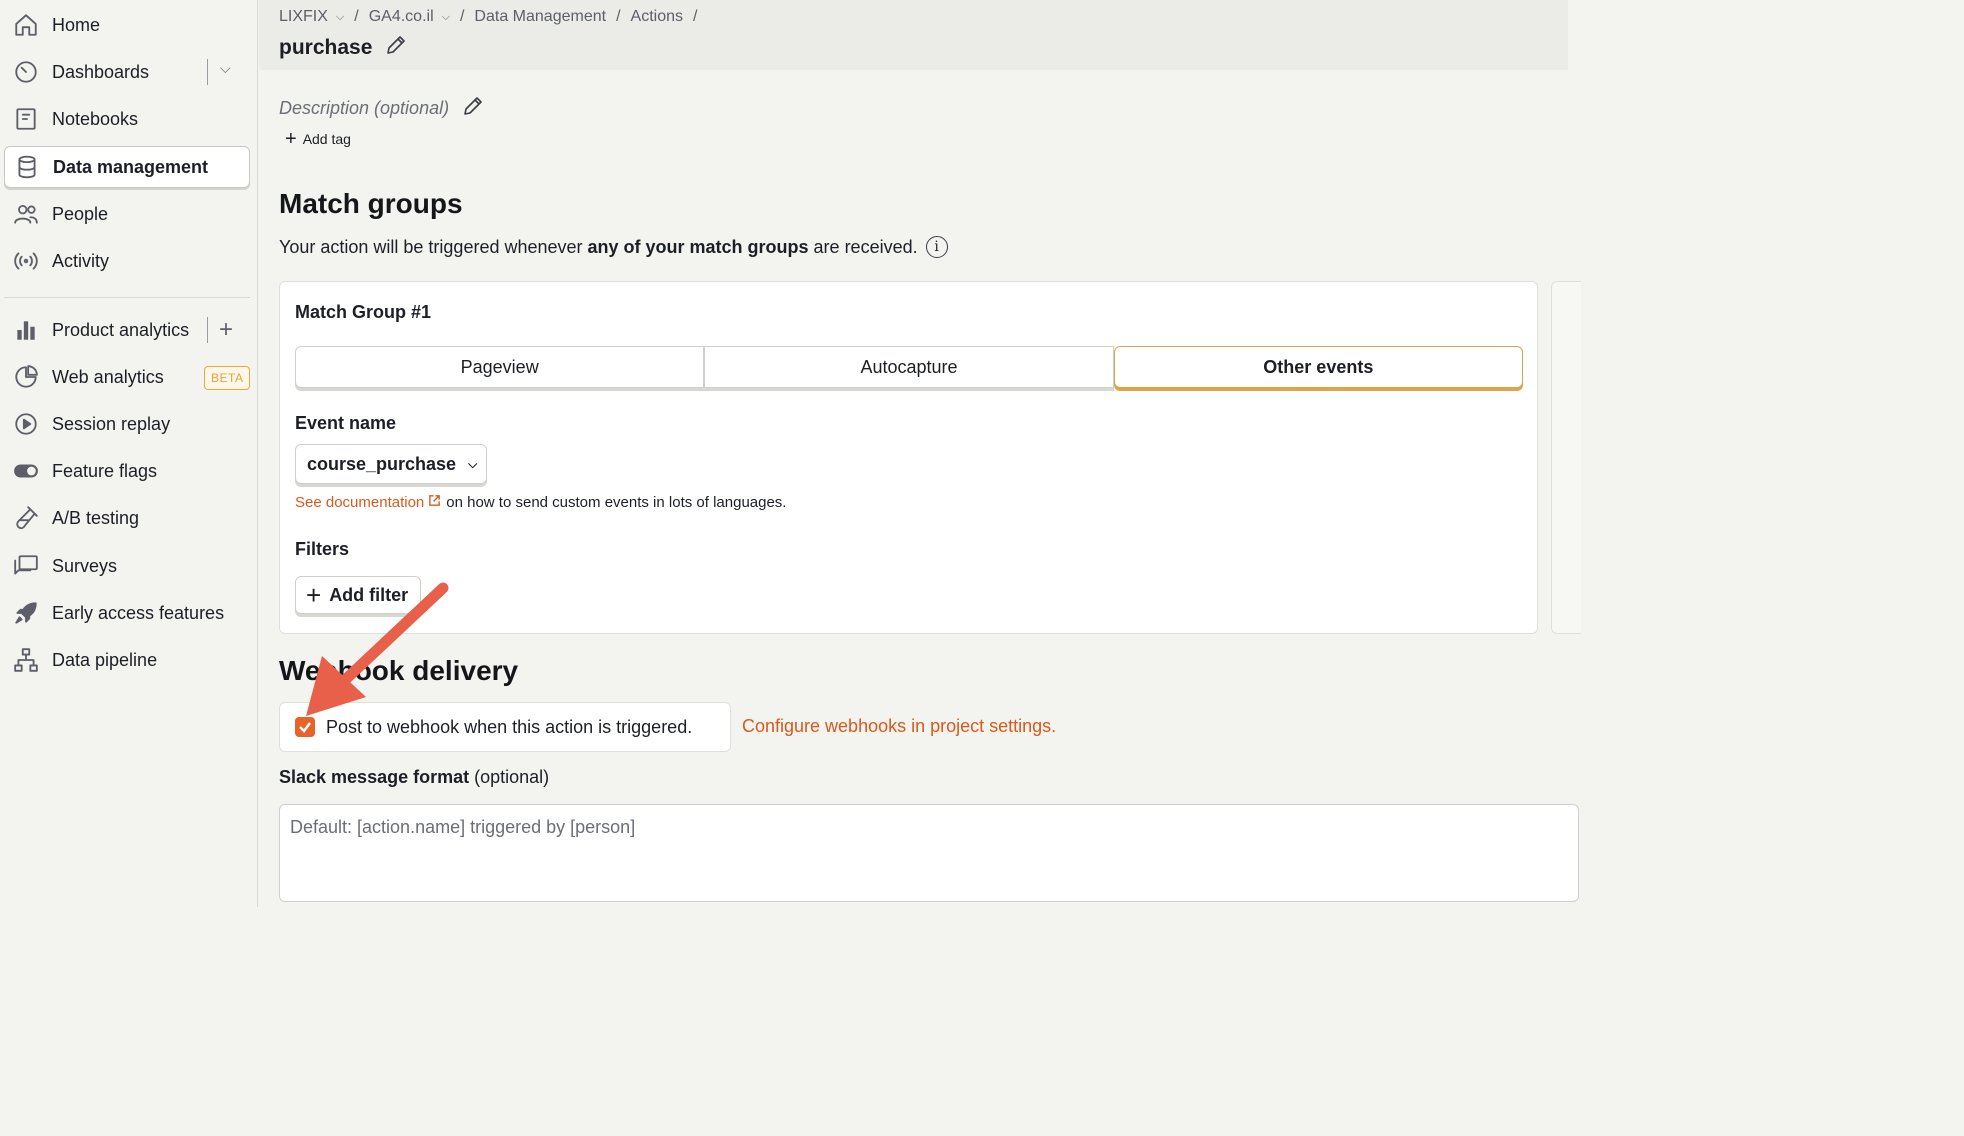 This screenshot has height=1136, width=1964. I want to click on beta-badge: BETA, so click(227, 378).